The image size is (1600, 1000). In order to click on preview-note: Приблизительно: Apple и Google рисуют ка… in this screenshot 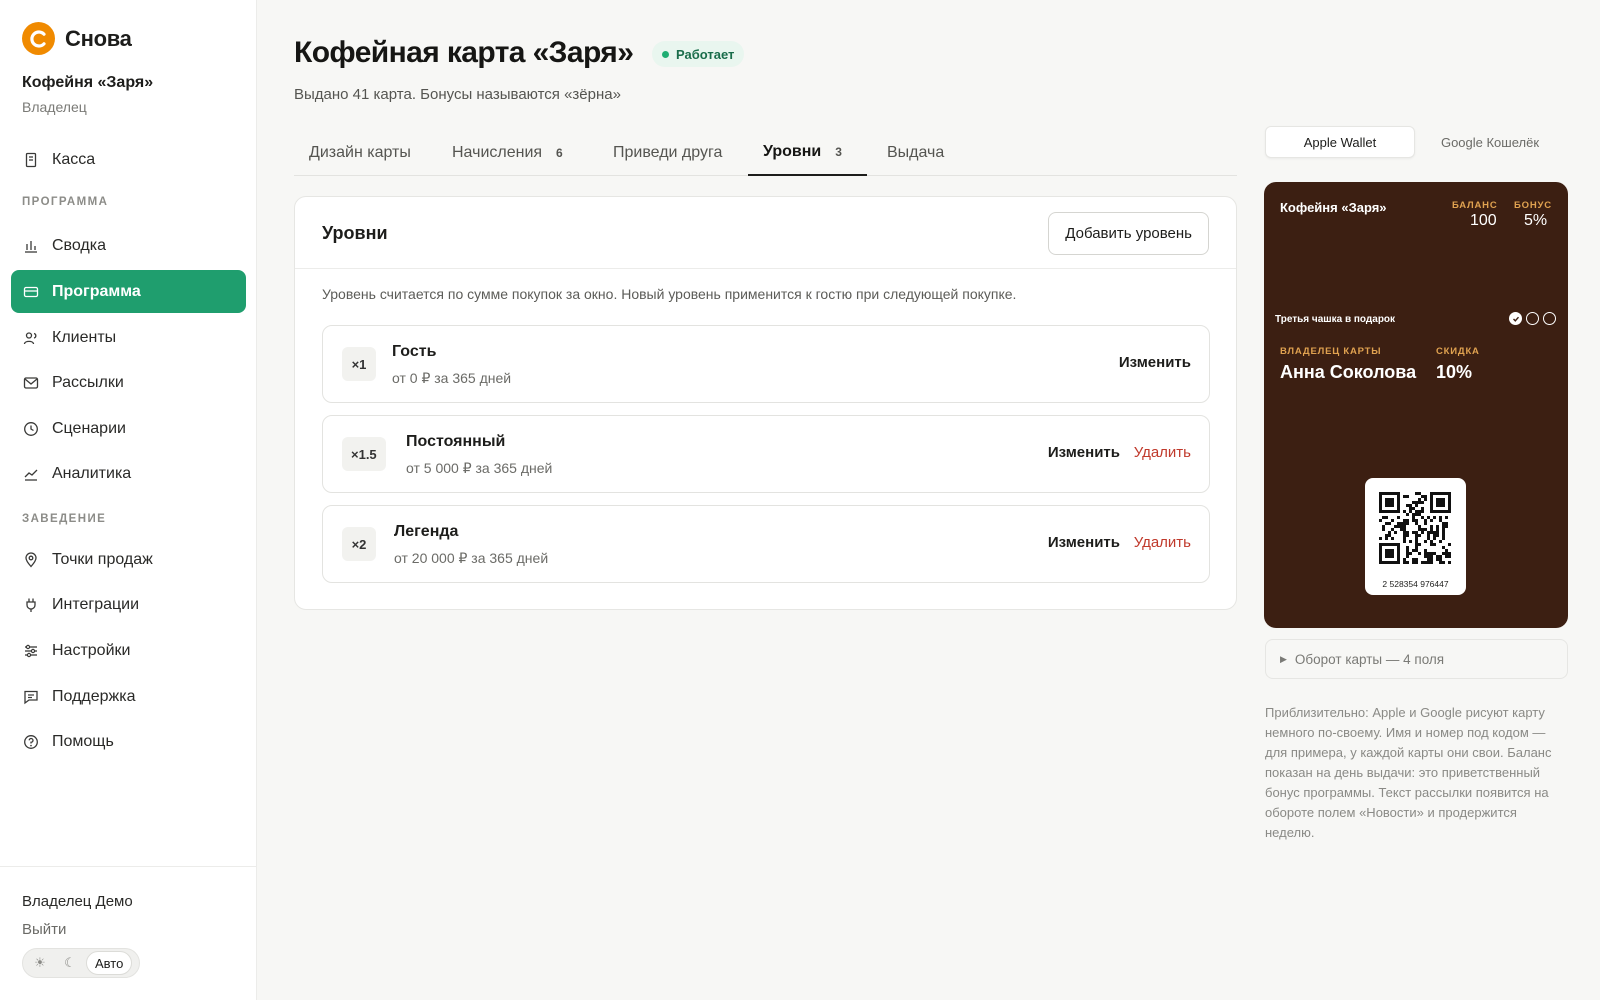, I will do `click(1408, 772)`.